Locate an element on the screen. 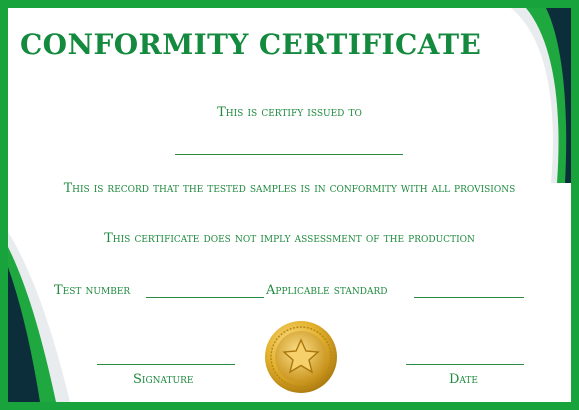 Image resolution: width=579 pixels, height=410 pixels. bottom-left-decoration is located at coordinates (39, 317).